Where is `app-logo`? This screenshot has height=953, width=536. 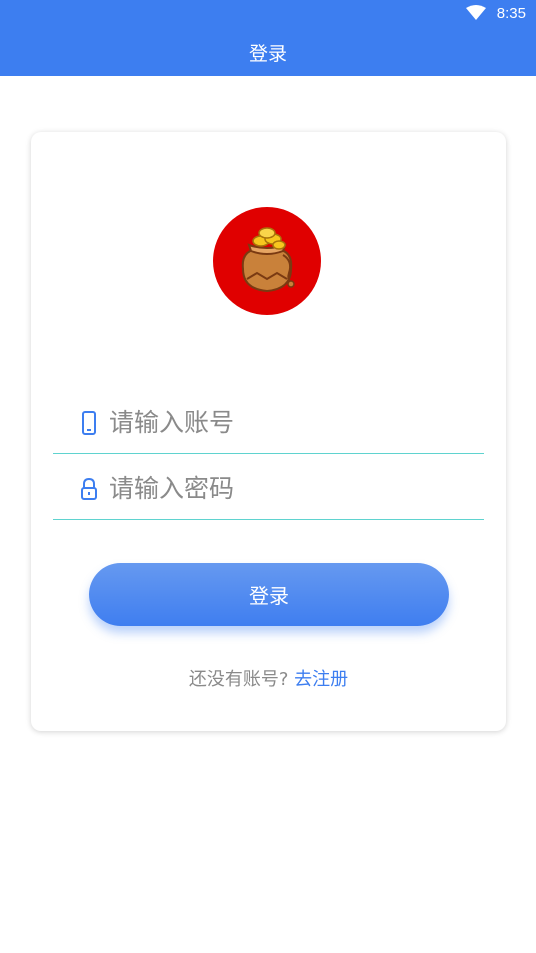 app-logo is located at coordinates (267, 261).